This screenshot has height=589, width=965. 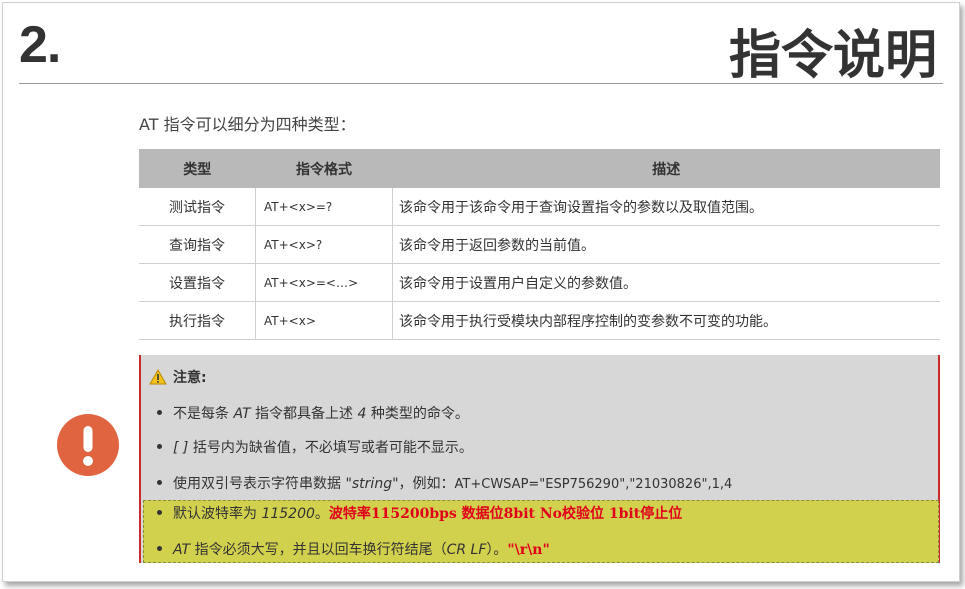 I want to click on list-item: [ ] 括号内为缺省值，不必填写或者可能不显示。, so click(x=315, y=447).